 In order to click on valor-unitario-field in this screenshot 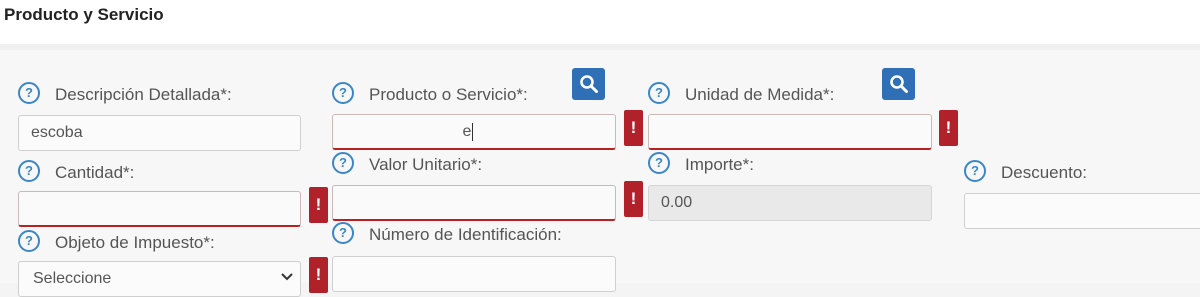, I will do `click(474, 203)`.